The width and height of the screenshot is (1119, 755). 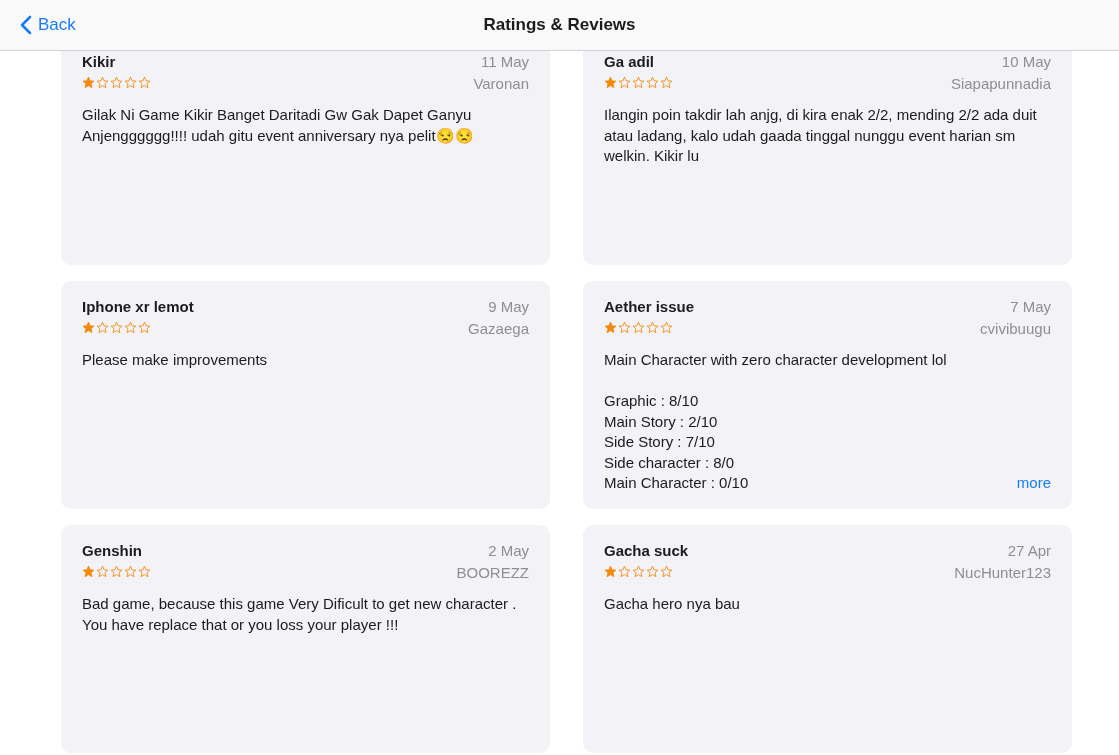 What do you see at coordinates (649, 307) in the screenshot?
I see `review-title: Aether issue` at bounding box center [649, 307].